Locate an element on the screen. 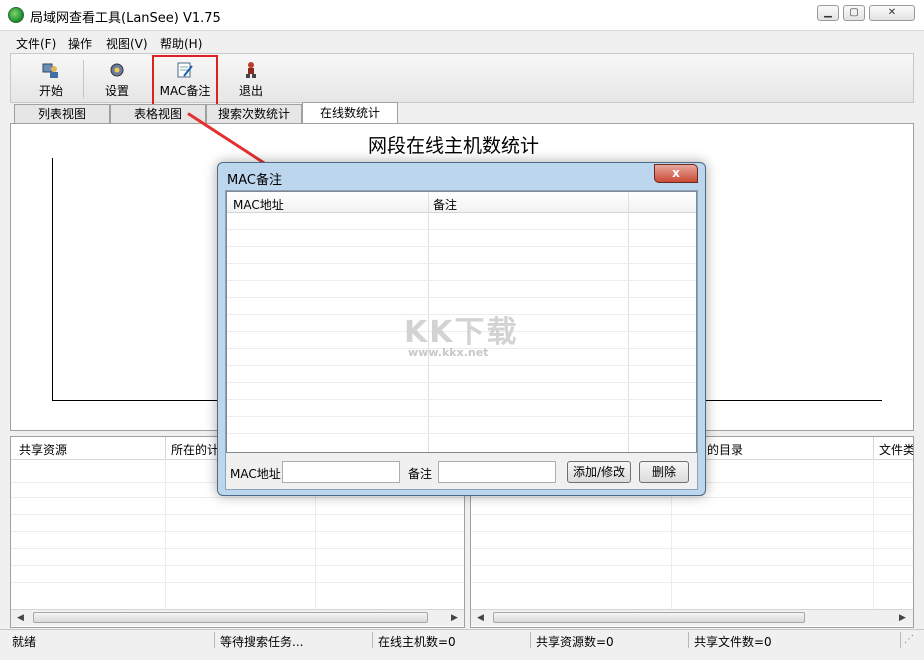 Image resolution: width=924 pixels, height=660 pixels. dialog-list-header: MAC地址 备注 is located at coordinates (461, 202).